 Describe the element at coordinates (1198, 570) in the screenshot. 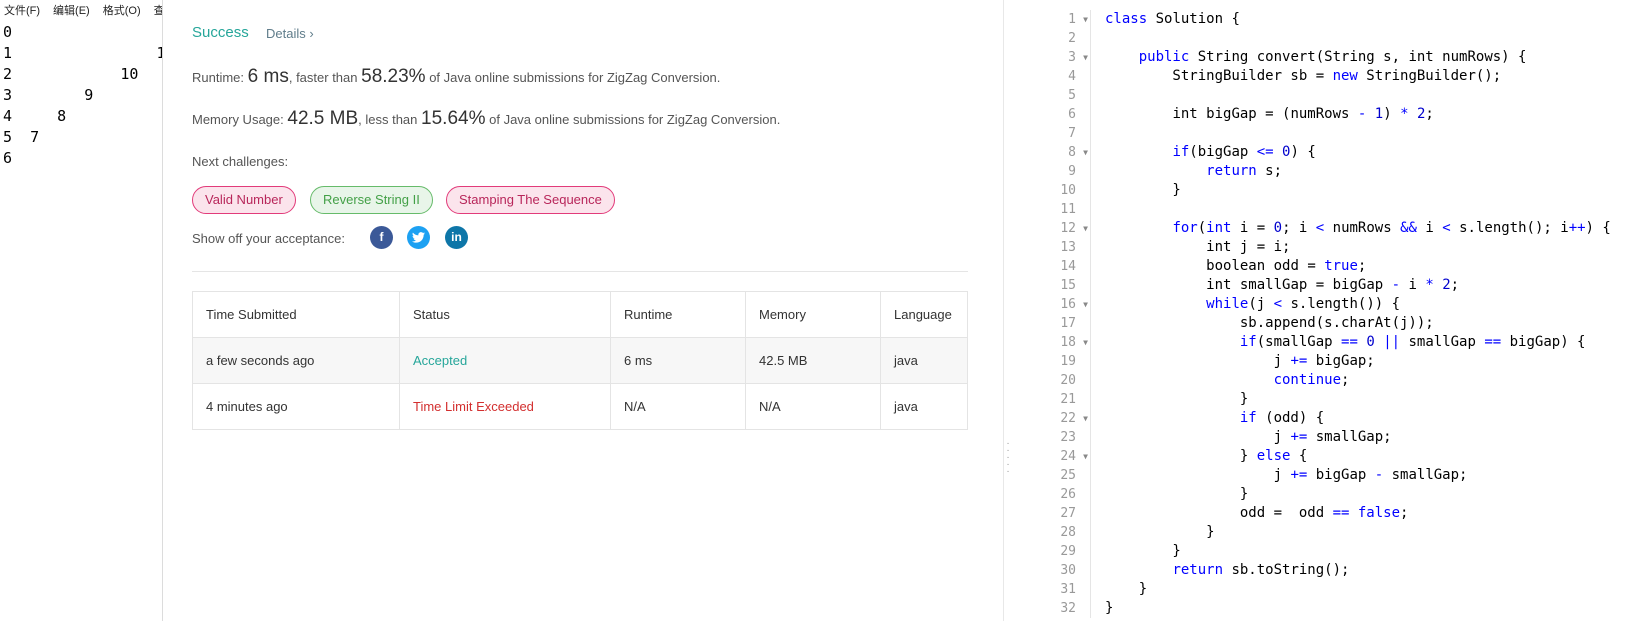

I see `code-keyword: return` at that location.